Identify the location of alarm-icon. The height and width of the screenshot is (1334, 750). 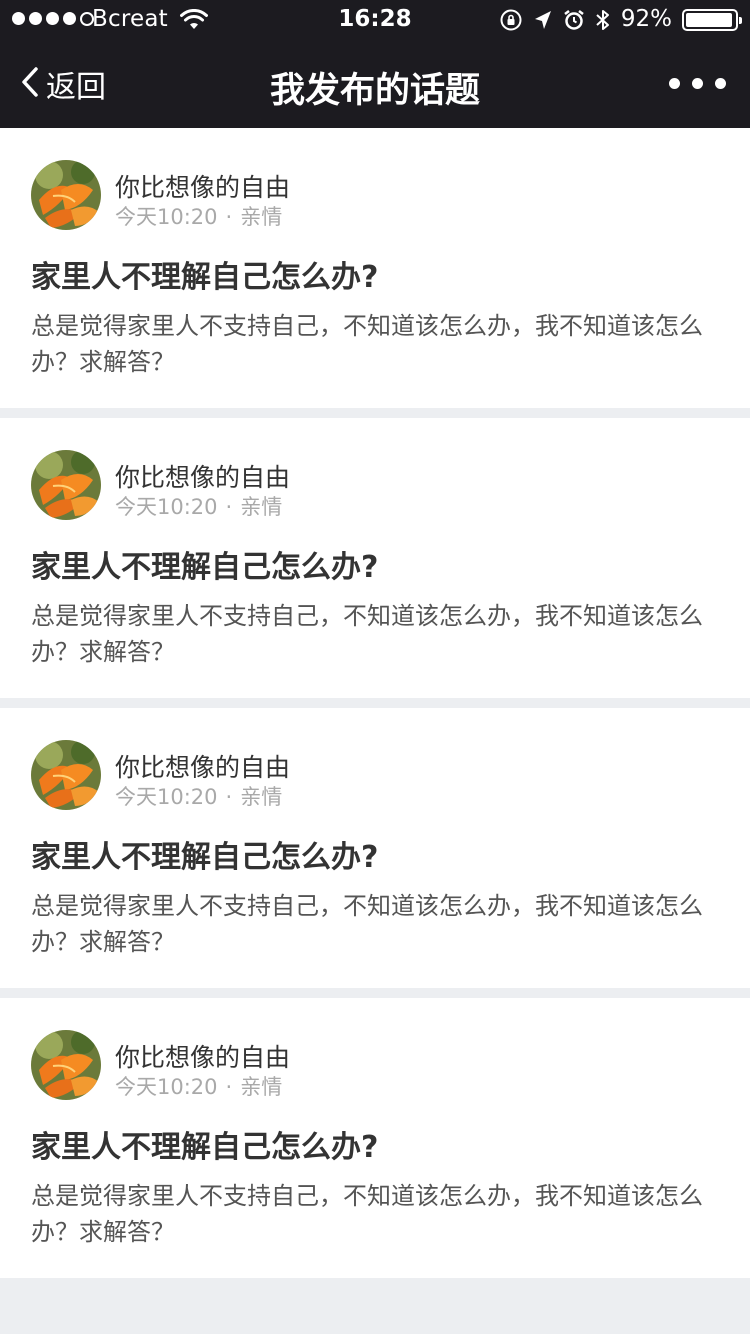
(574, 20).